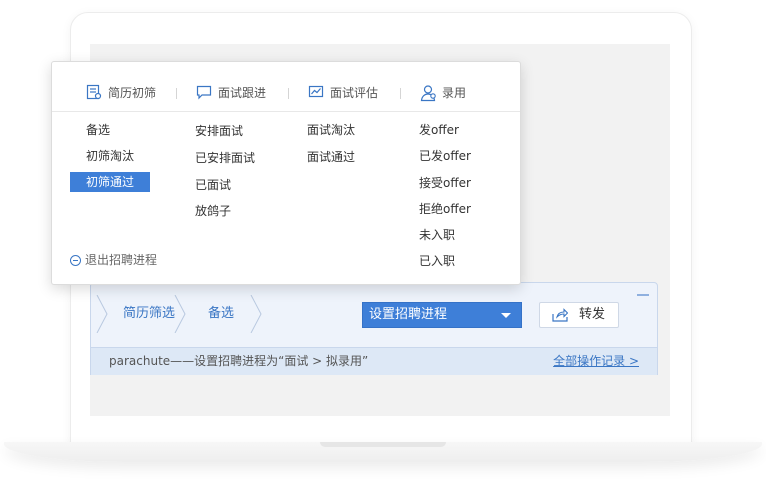 Image resolution: width=766 pixels, height=492 pixels. I want to click on option-not-onboarded: 未入职, so click(437, 235).